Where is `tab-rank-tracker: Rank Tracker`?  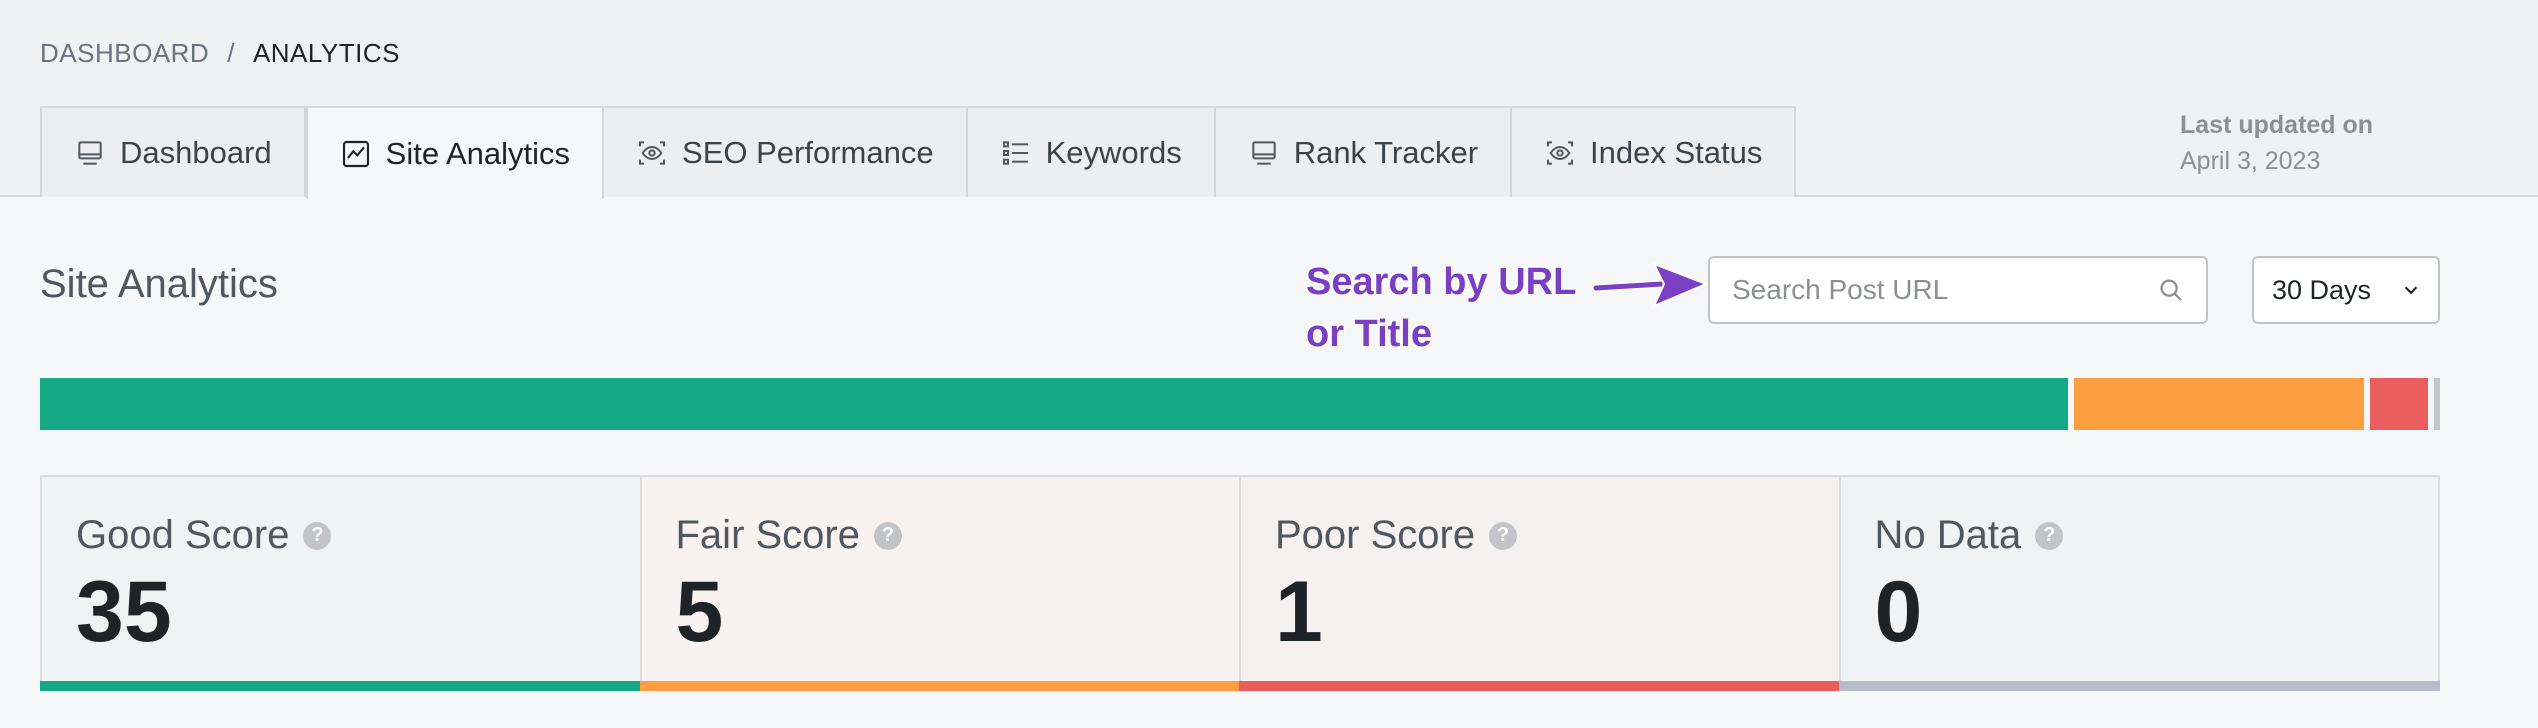 tab-rank-tracker: Rank Tracker is located at coordinates (1364, 152).